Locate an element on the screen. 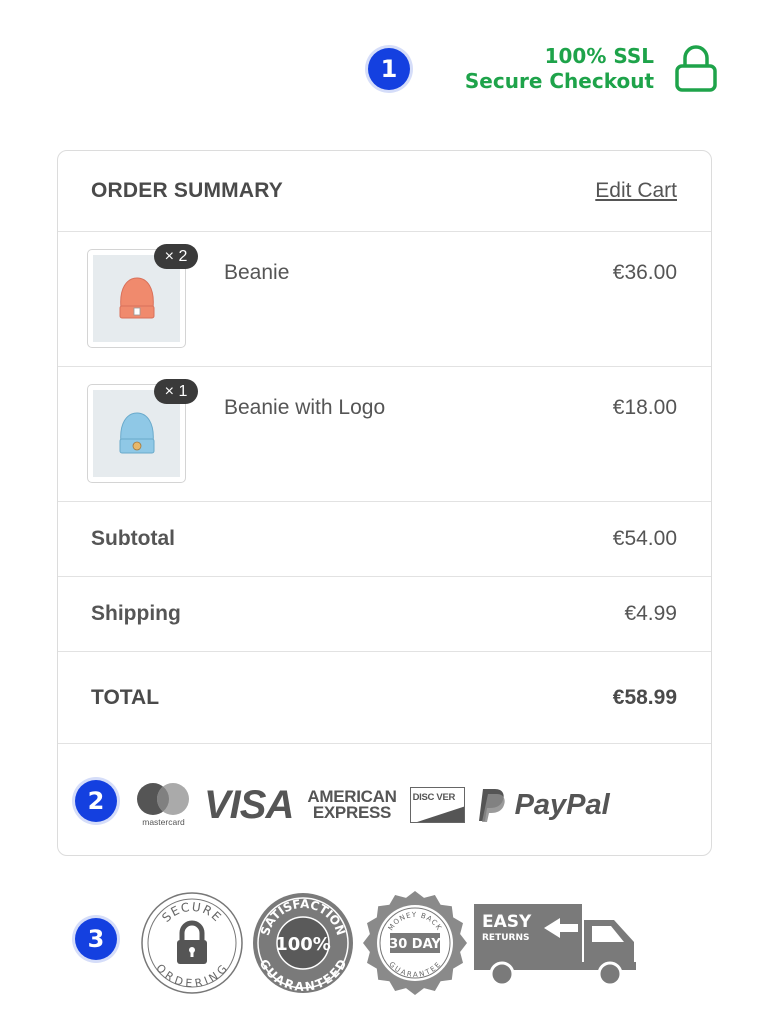  satisfaction-guaranteed-badge: SATISFACTION GUARANTEED 100% is located at coordinates (303, 943).